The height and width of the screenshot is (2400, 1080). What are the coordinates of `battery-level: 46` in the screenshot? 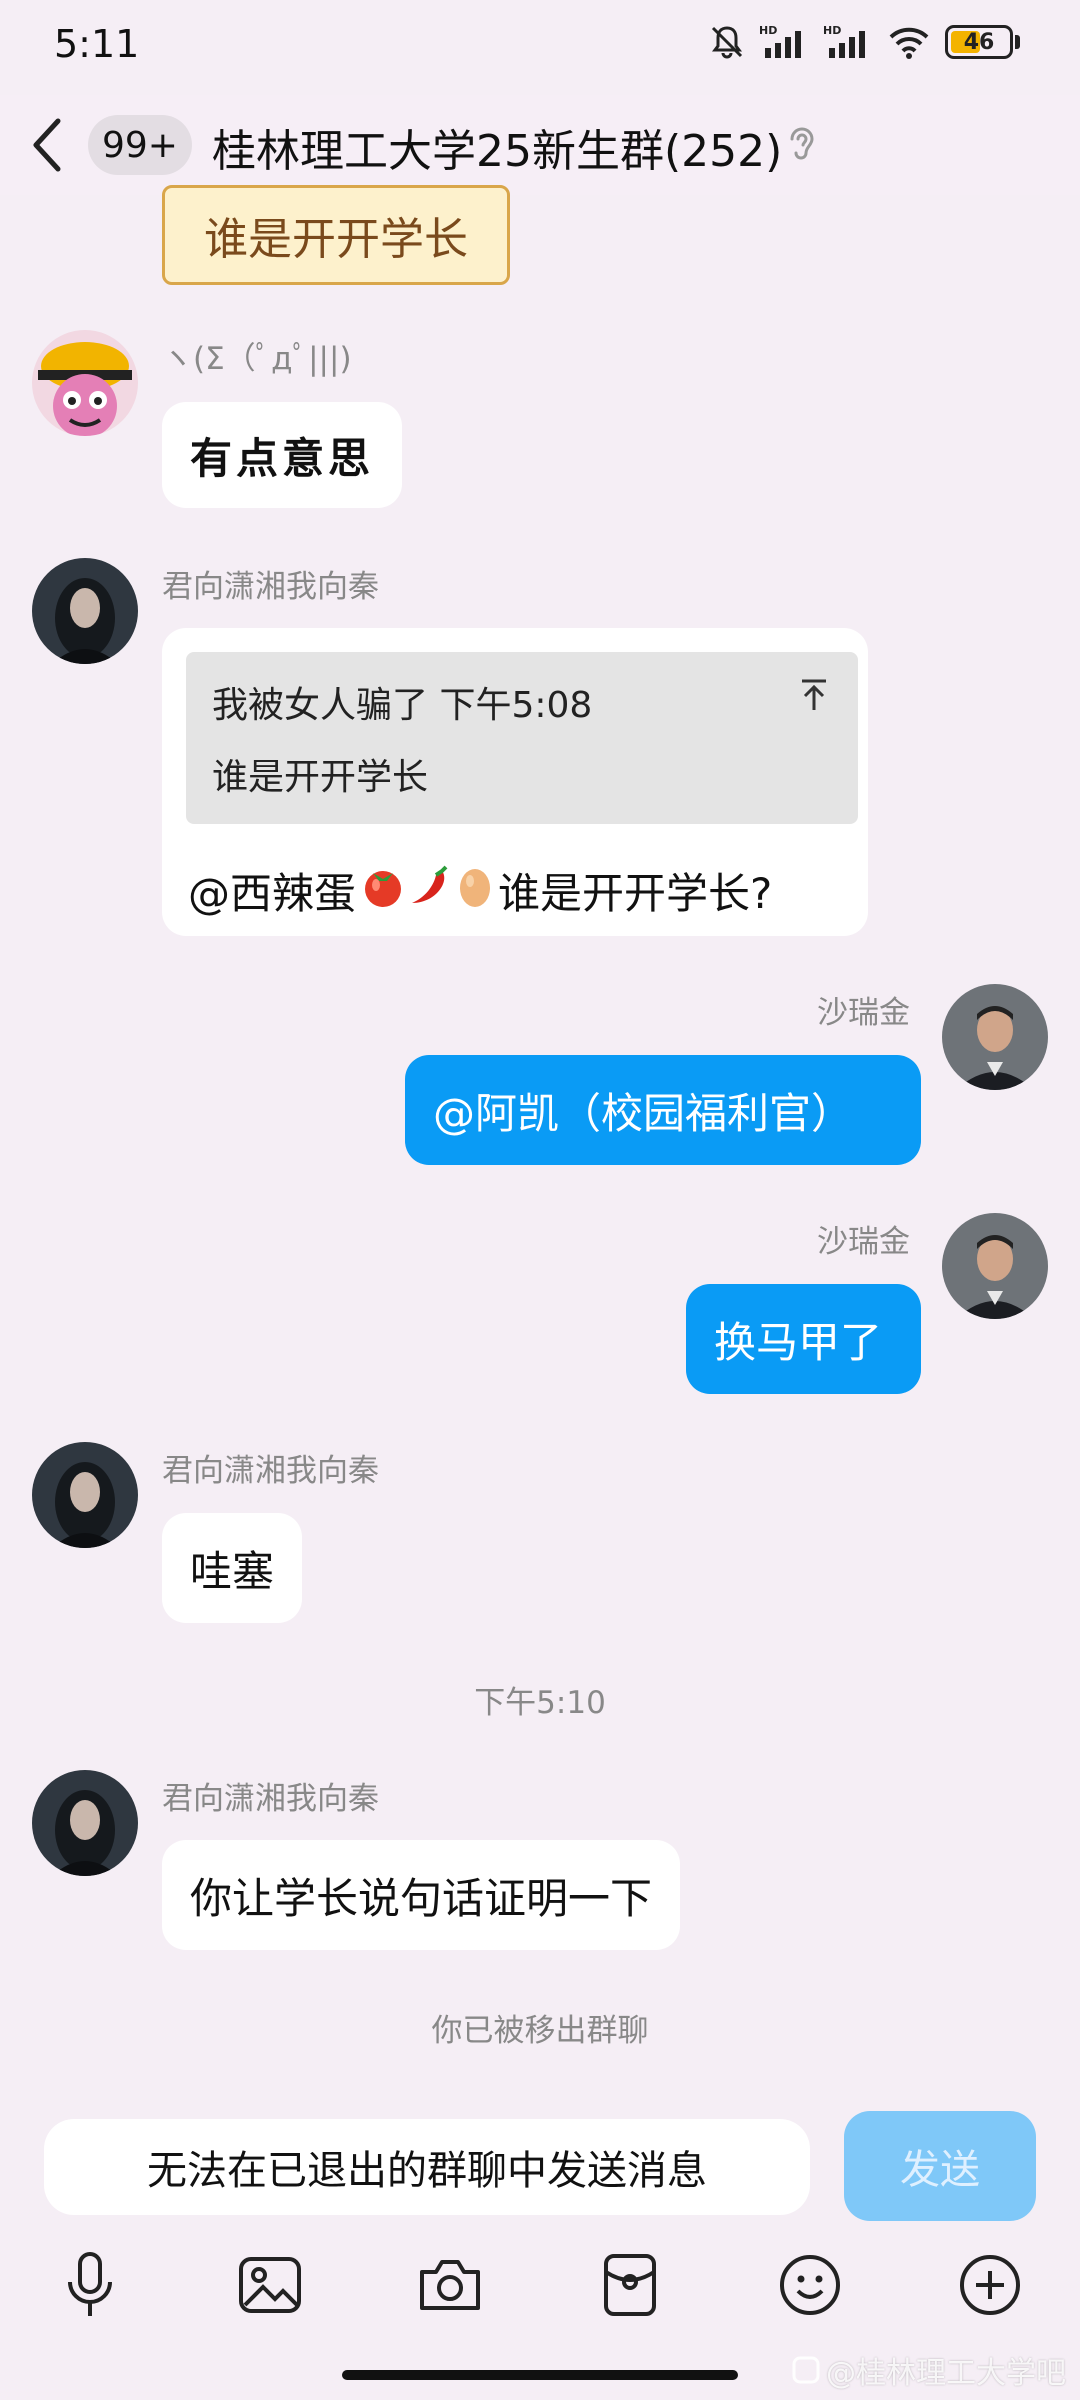 It's located at (979, 42).